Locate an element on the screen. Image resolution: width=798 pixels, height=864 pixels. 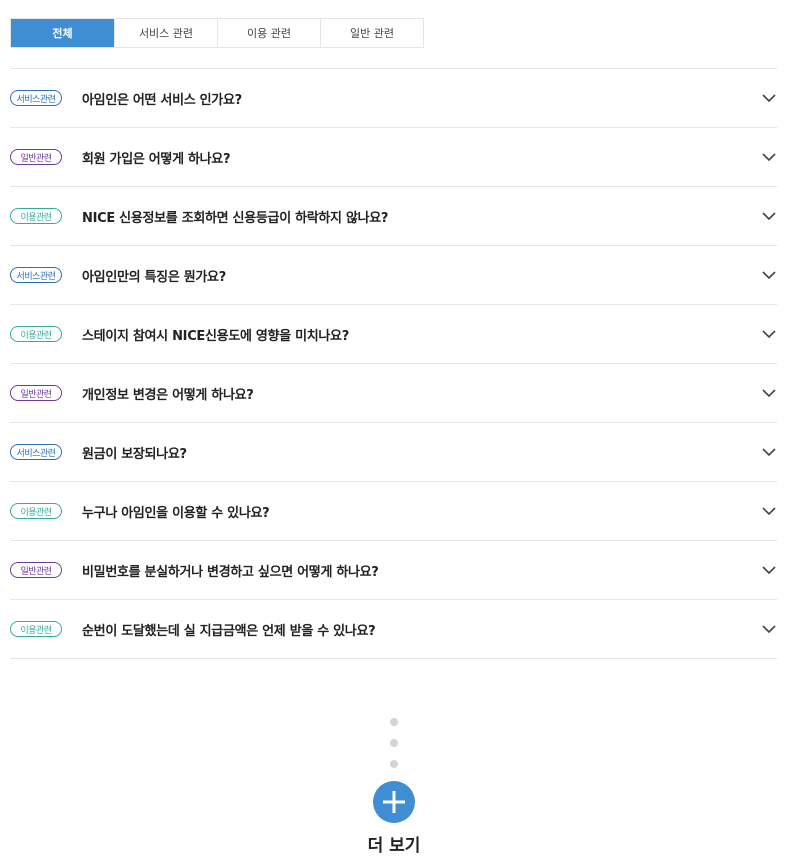
faq-question: 누구나 아임인을 이용할 수 있나요? is located at coordinates (176, 513).